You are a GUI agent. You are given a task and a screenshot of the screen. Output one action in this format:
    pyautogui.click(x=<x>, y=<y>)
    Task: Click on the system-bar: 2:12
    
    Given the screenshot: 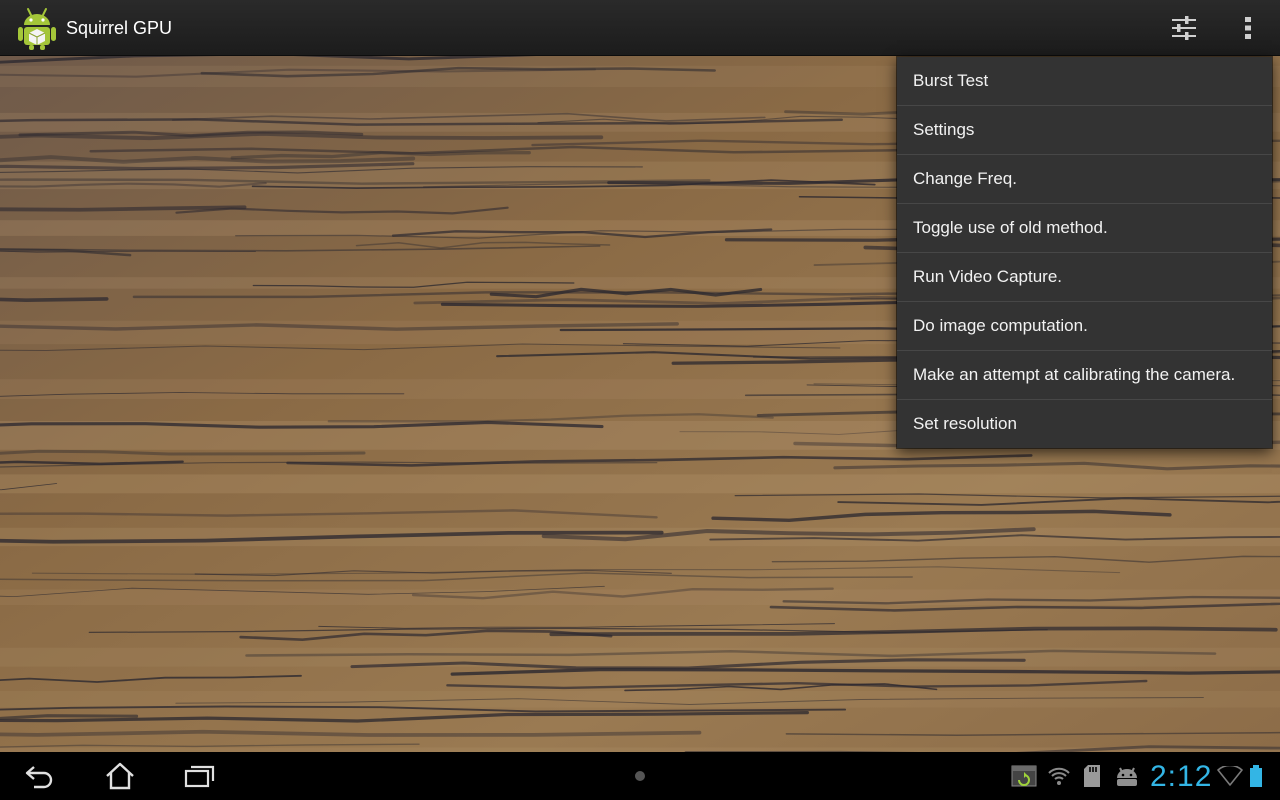 What is the action you would take?
    pyautogui.click(x=640, y=776)
    